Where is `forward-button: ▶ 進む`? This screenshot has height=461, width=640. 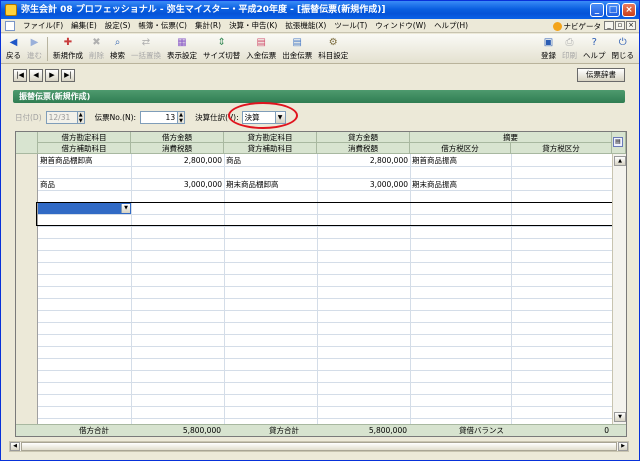 forward-button: ▶ 進む is located at coordinates (34, 48).